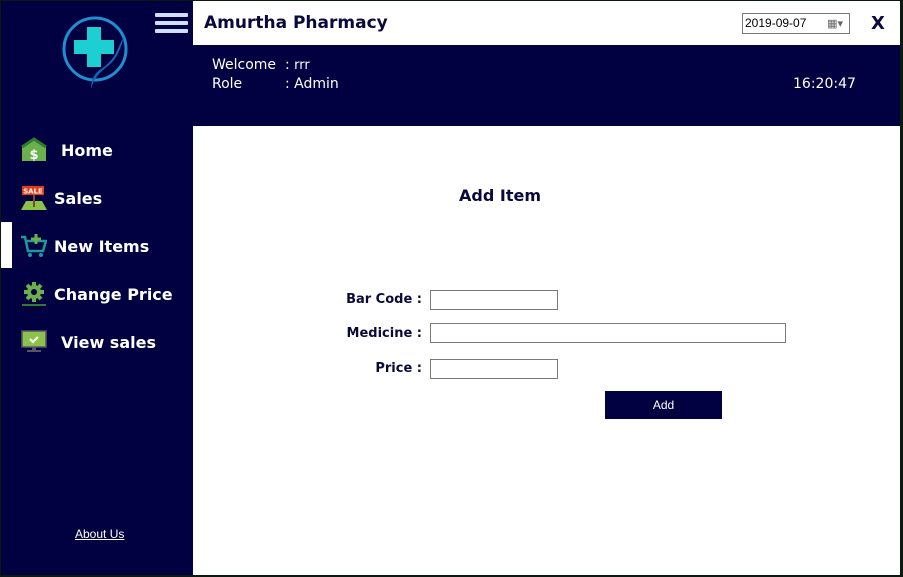 The width and height of the screenshot is (903, 577). I want to click on role-value: Admin, so click(316, 84).